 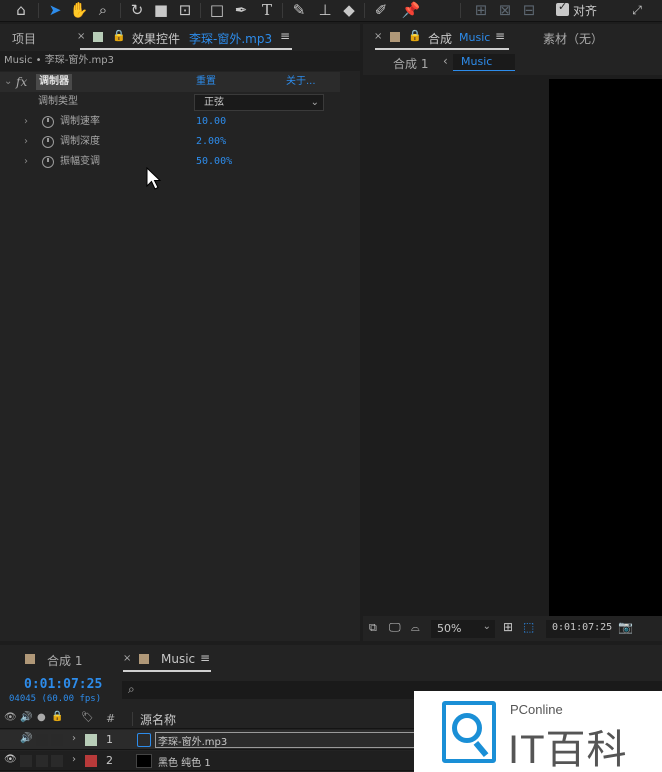 I want to click on tab-effect-file: 李琛-窗外.mp3, so click(x=230, y=38).